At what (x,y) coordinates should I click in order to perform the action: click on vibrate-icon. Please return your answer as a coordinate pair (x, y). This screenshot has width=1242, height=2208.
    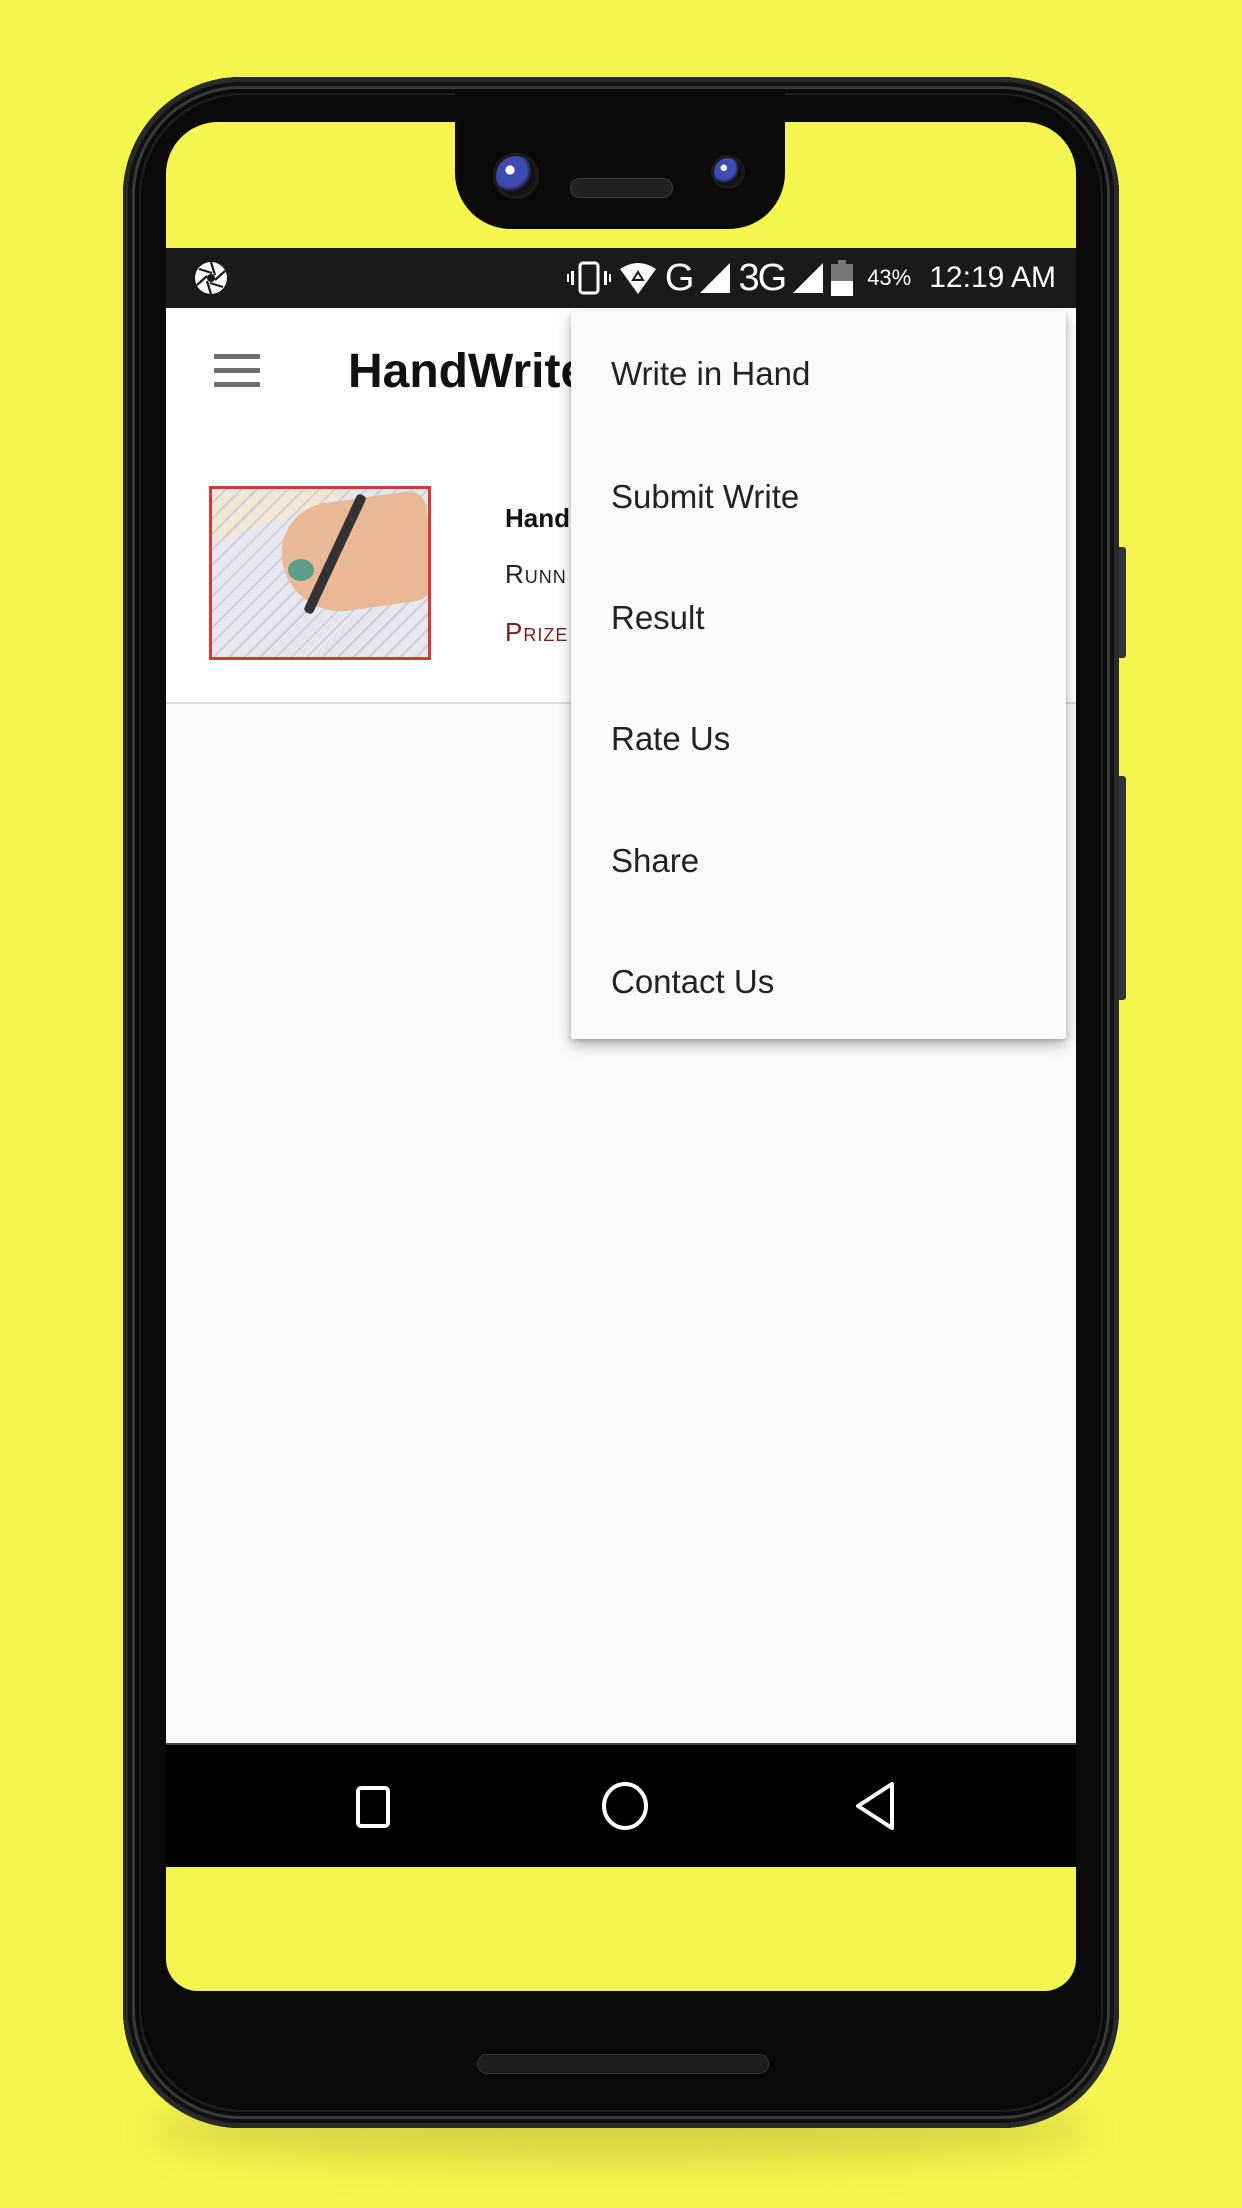
    Looking at the image, I should click on (588, 278).